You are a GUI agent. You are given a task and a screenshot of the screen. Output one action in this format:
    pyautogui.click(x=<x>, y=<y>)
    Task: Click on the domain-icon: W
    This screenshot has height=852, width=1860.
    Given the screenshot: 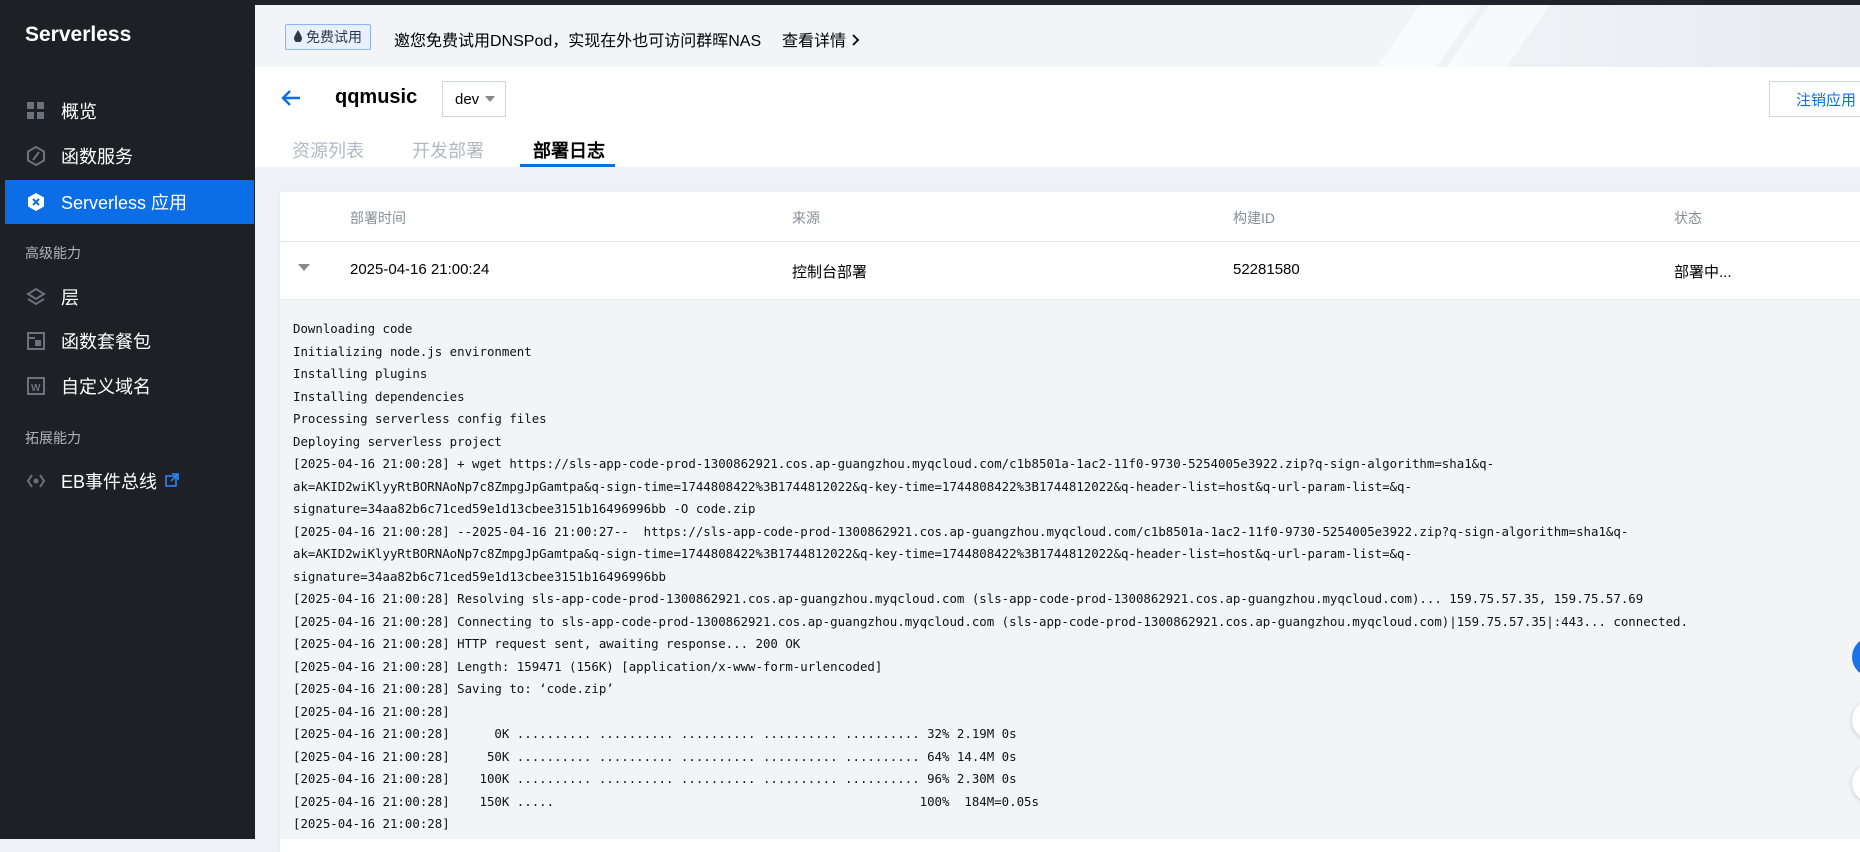 What is the action you would take?
    pyautogui.click(x=36, y=386)
    